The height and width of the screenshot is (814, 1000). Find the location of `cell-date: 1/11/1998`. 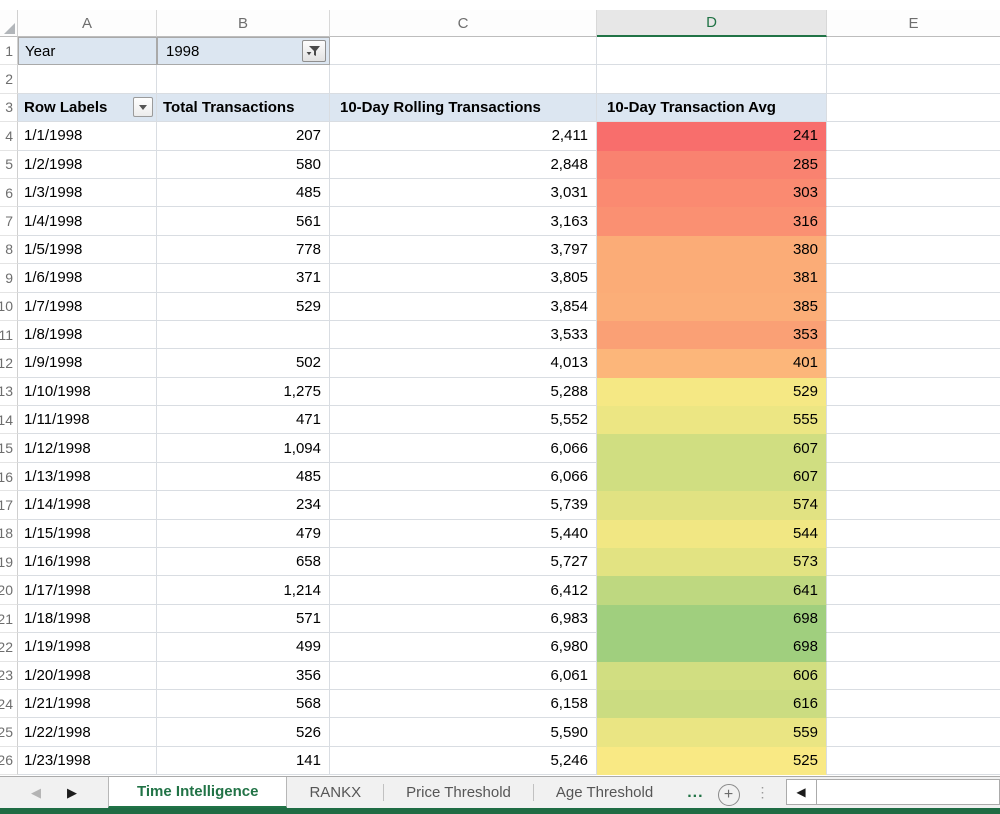

cell-date: 1/11/1998 is located at coordinates (87, 420).